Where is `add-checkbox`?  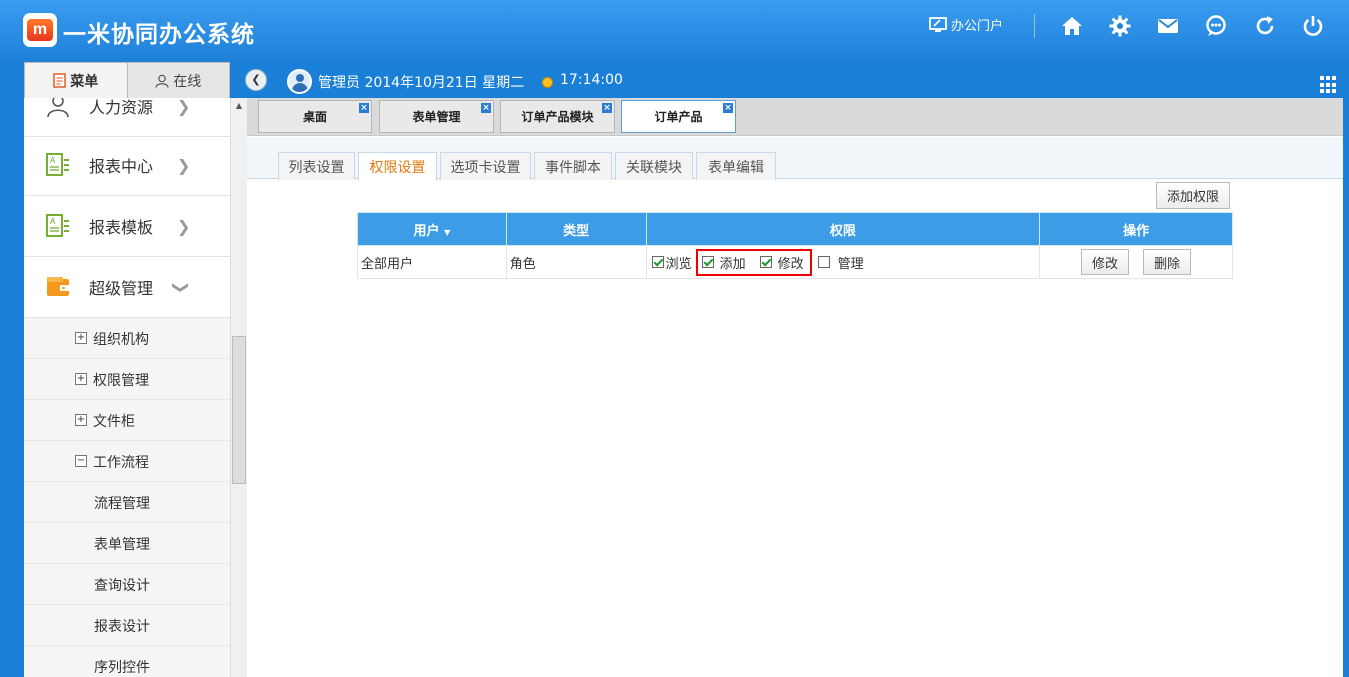 add-checkbox is located at coordinates (707, 262).